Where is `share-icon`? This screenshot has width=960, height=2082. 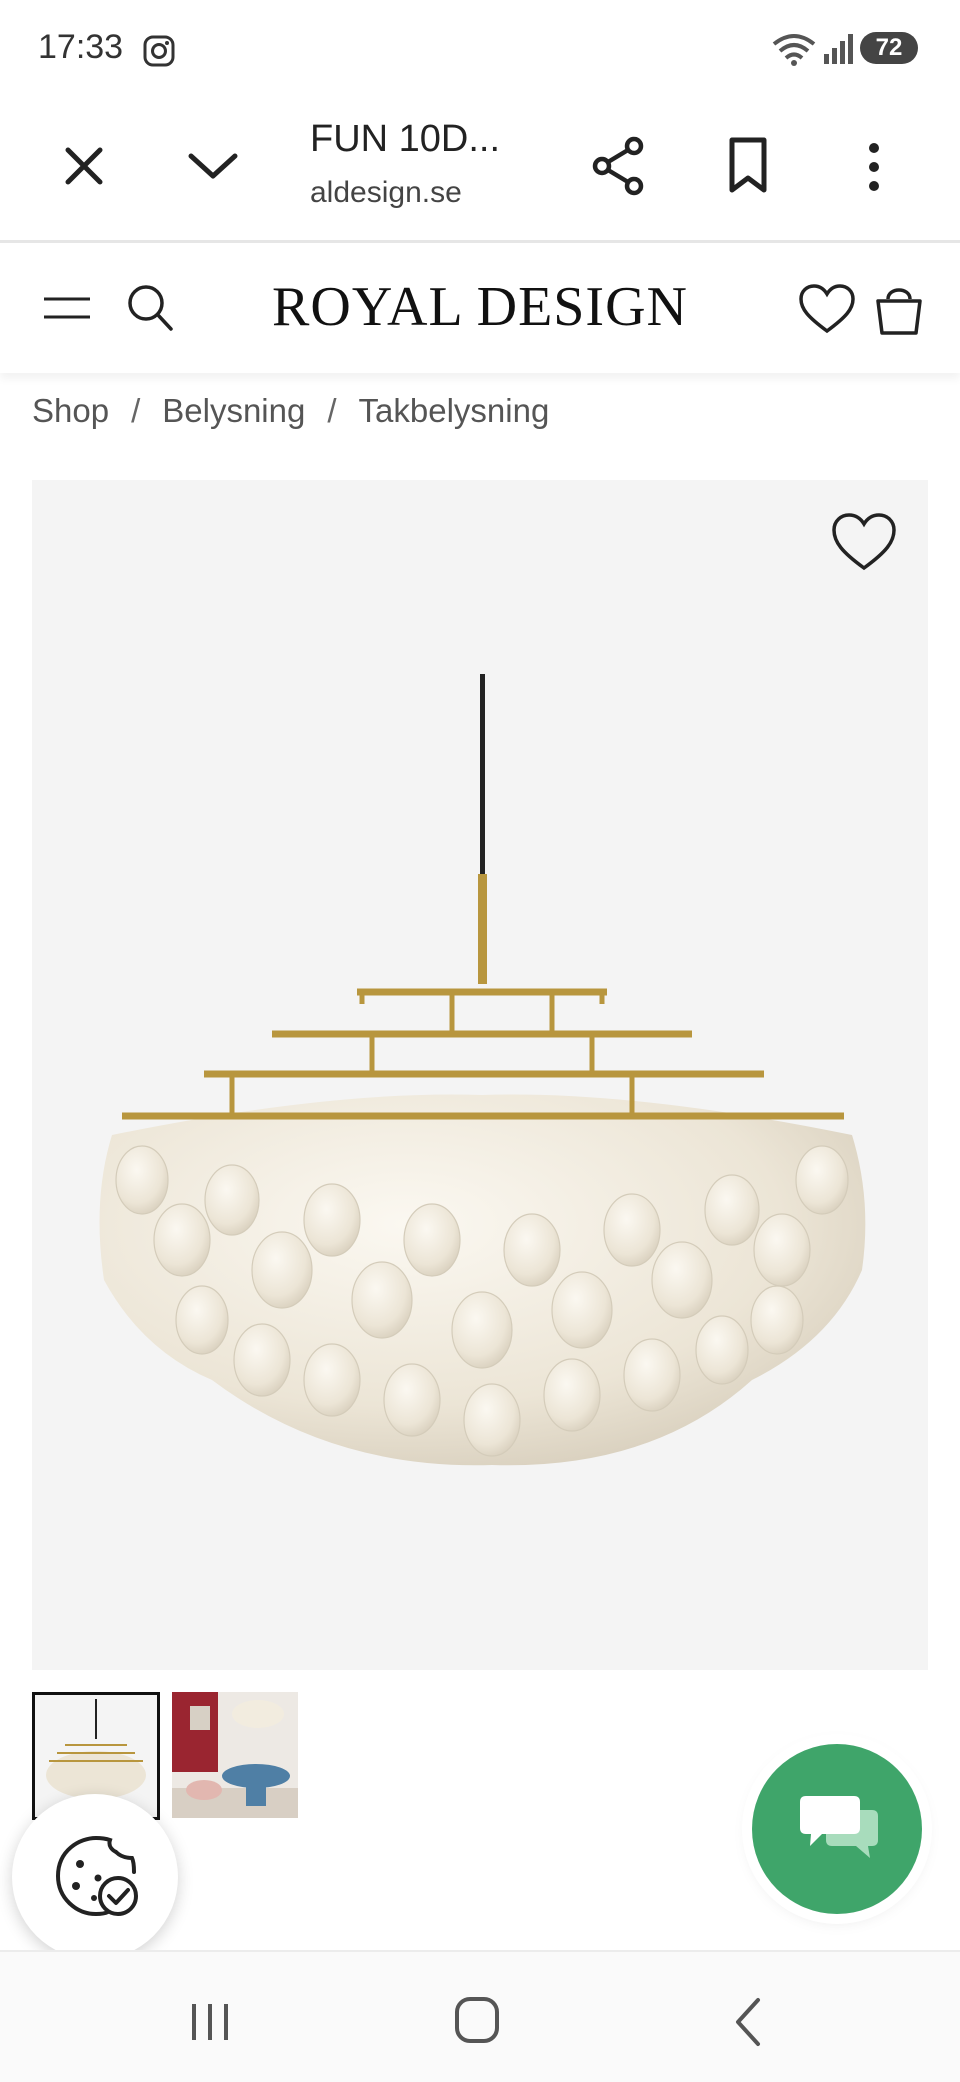 share-icon is located at coordinates (618, 166).